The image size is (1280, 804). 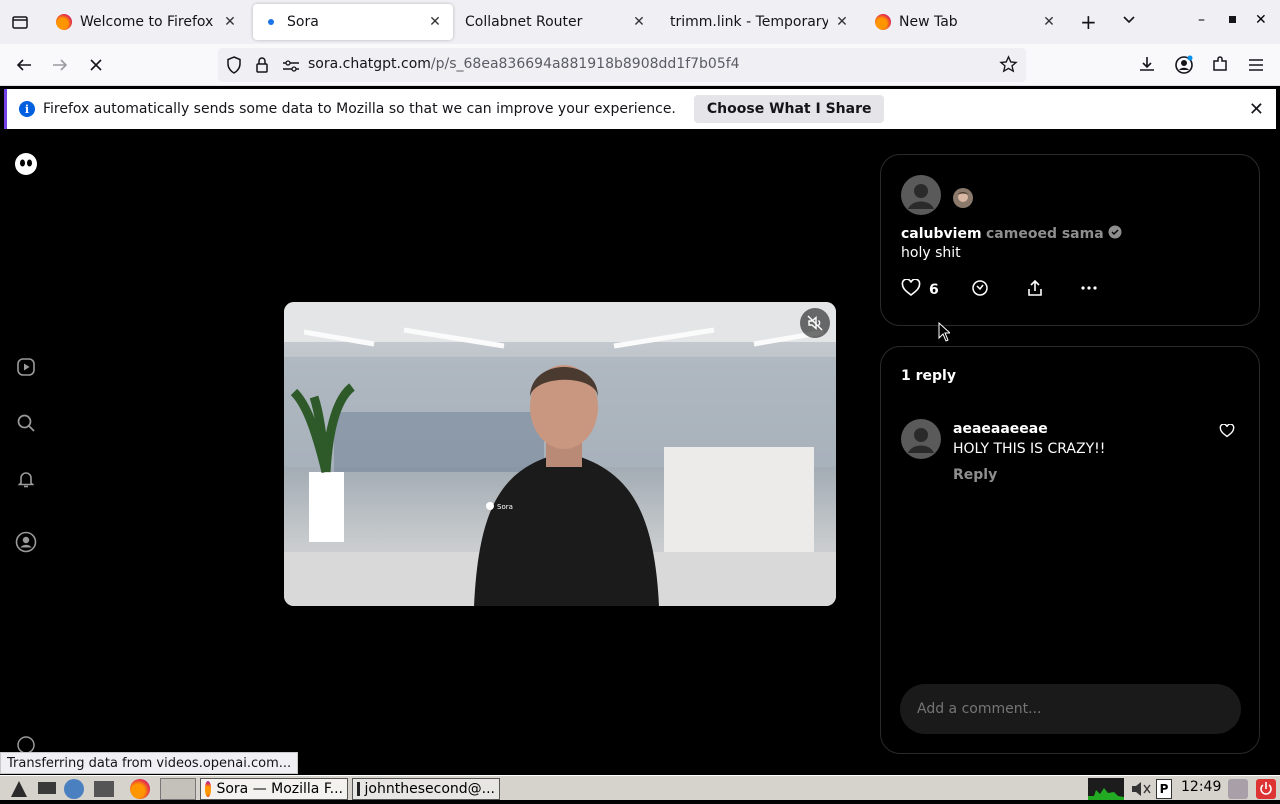 What do you see at coordinates (369, 64) in the screenshot?
I see `url-host: sora.chatgpt.com` at bounding box center [369, 64].